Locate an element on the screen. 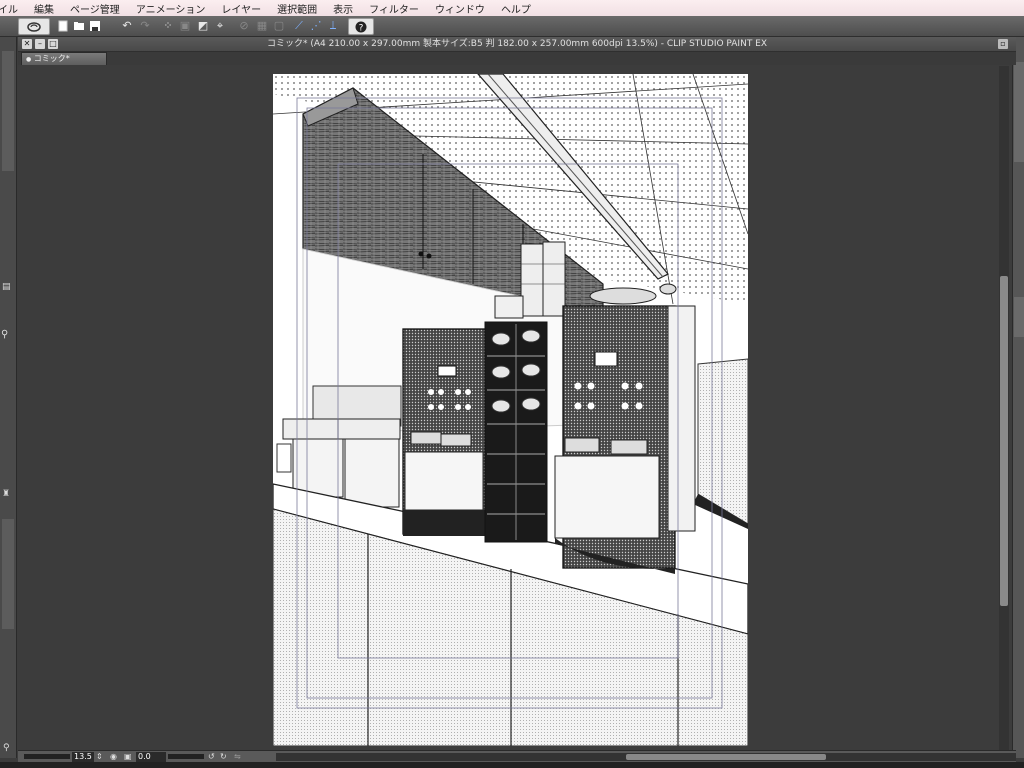 The height and width of the screenshot is (768, 1024). menu-item-1: 編集 is located at coordinates (44, 8).